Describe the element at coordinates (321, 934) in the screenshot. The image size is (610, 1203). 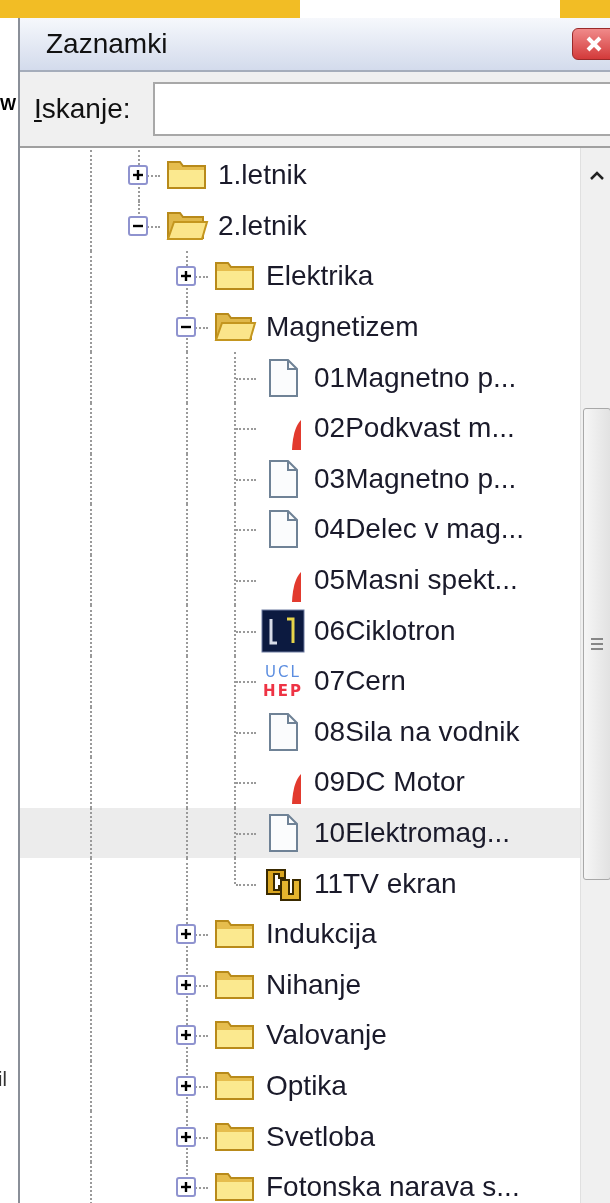
I see `item-label: Indukcija` at that location.